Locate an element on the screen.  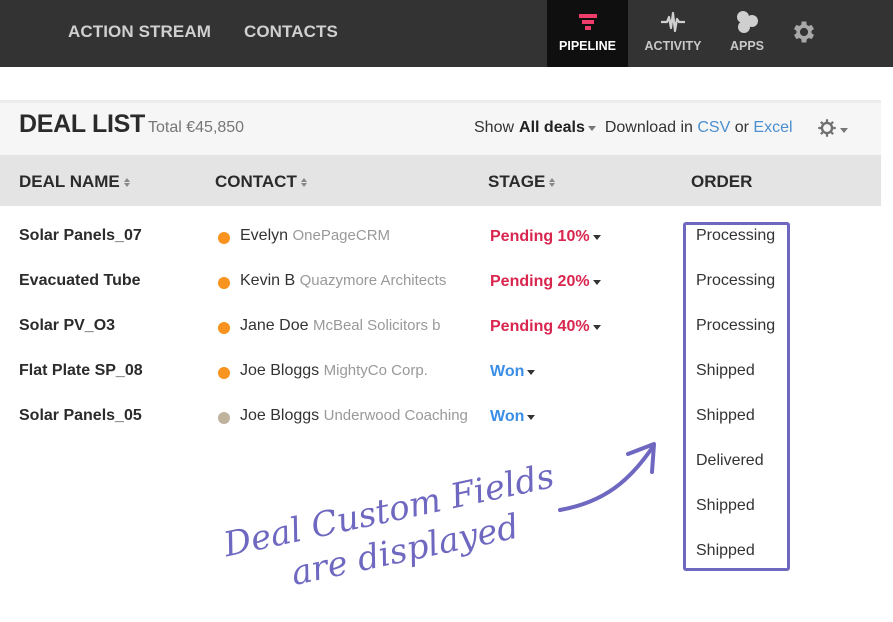
contact-company: McBeal Solicitors b is located at coordinates (376, 325).